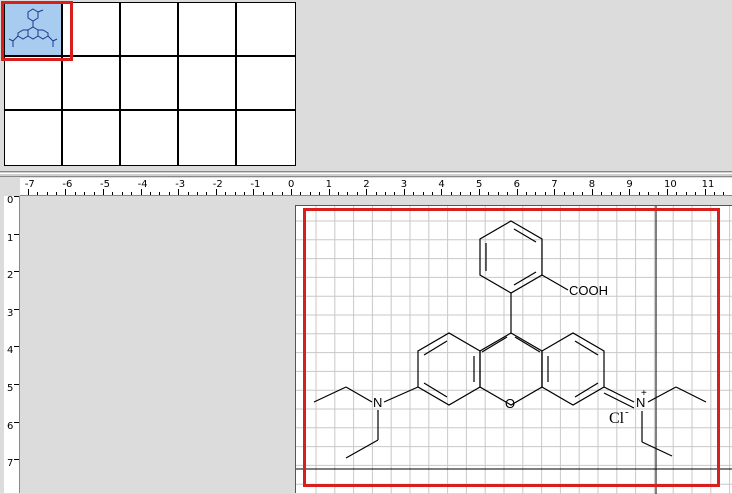 This screenshot has height=494, width=732. Describe the element at coordinates (29, 184) in the screenshot. I see `ruler-tick-label: -7` at that location.